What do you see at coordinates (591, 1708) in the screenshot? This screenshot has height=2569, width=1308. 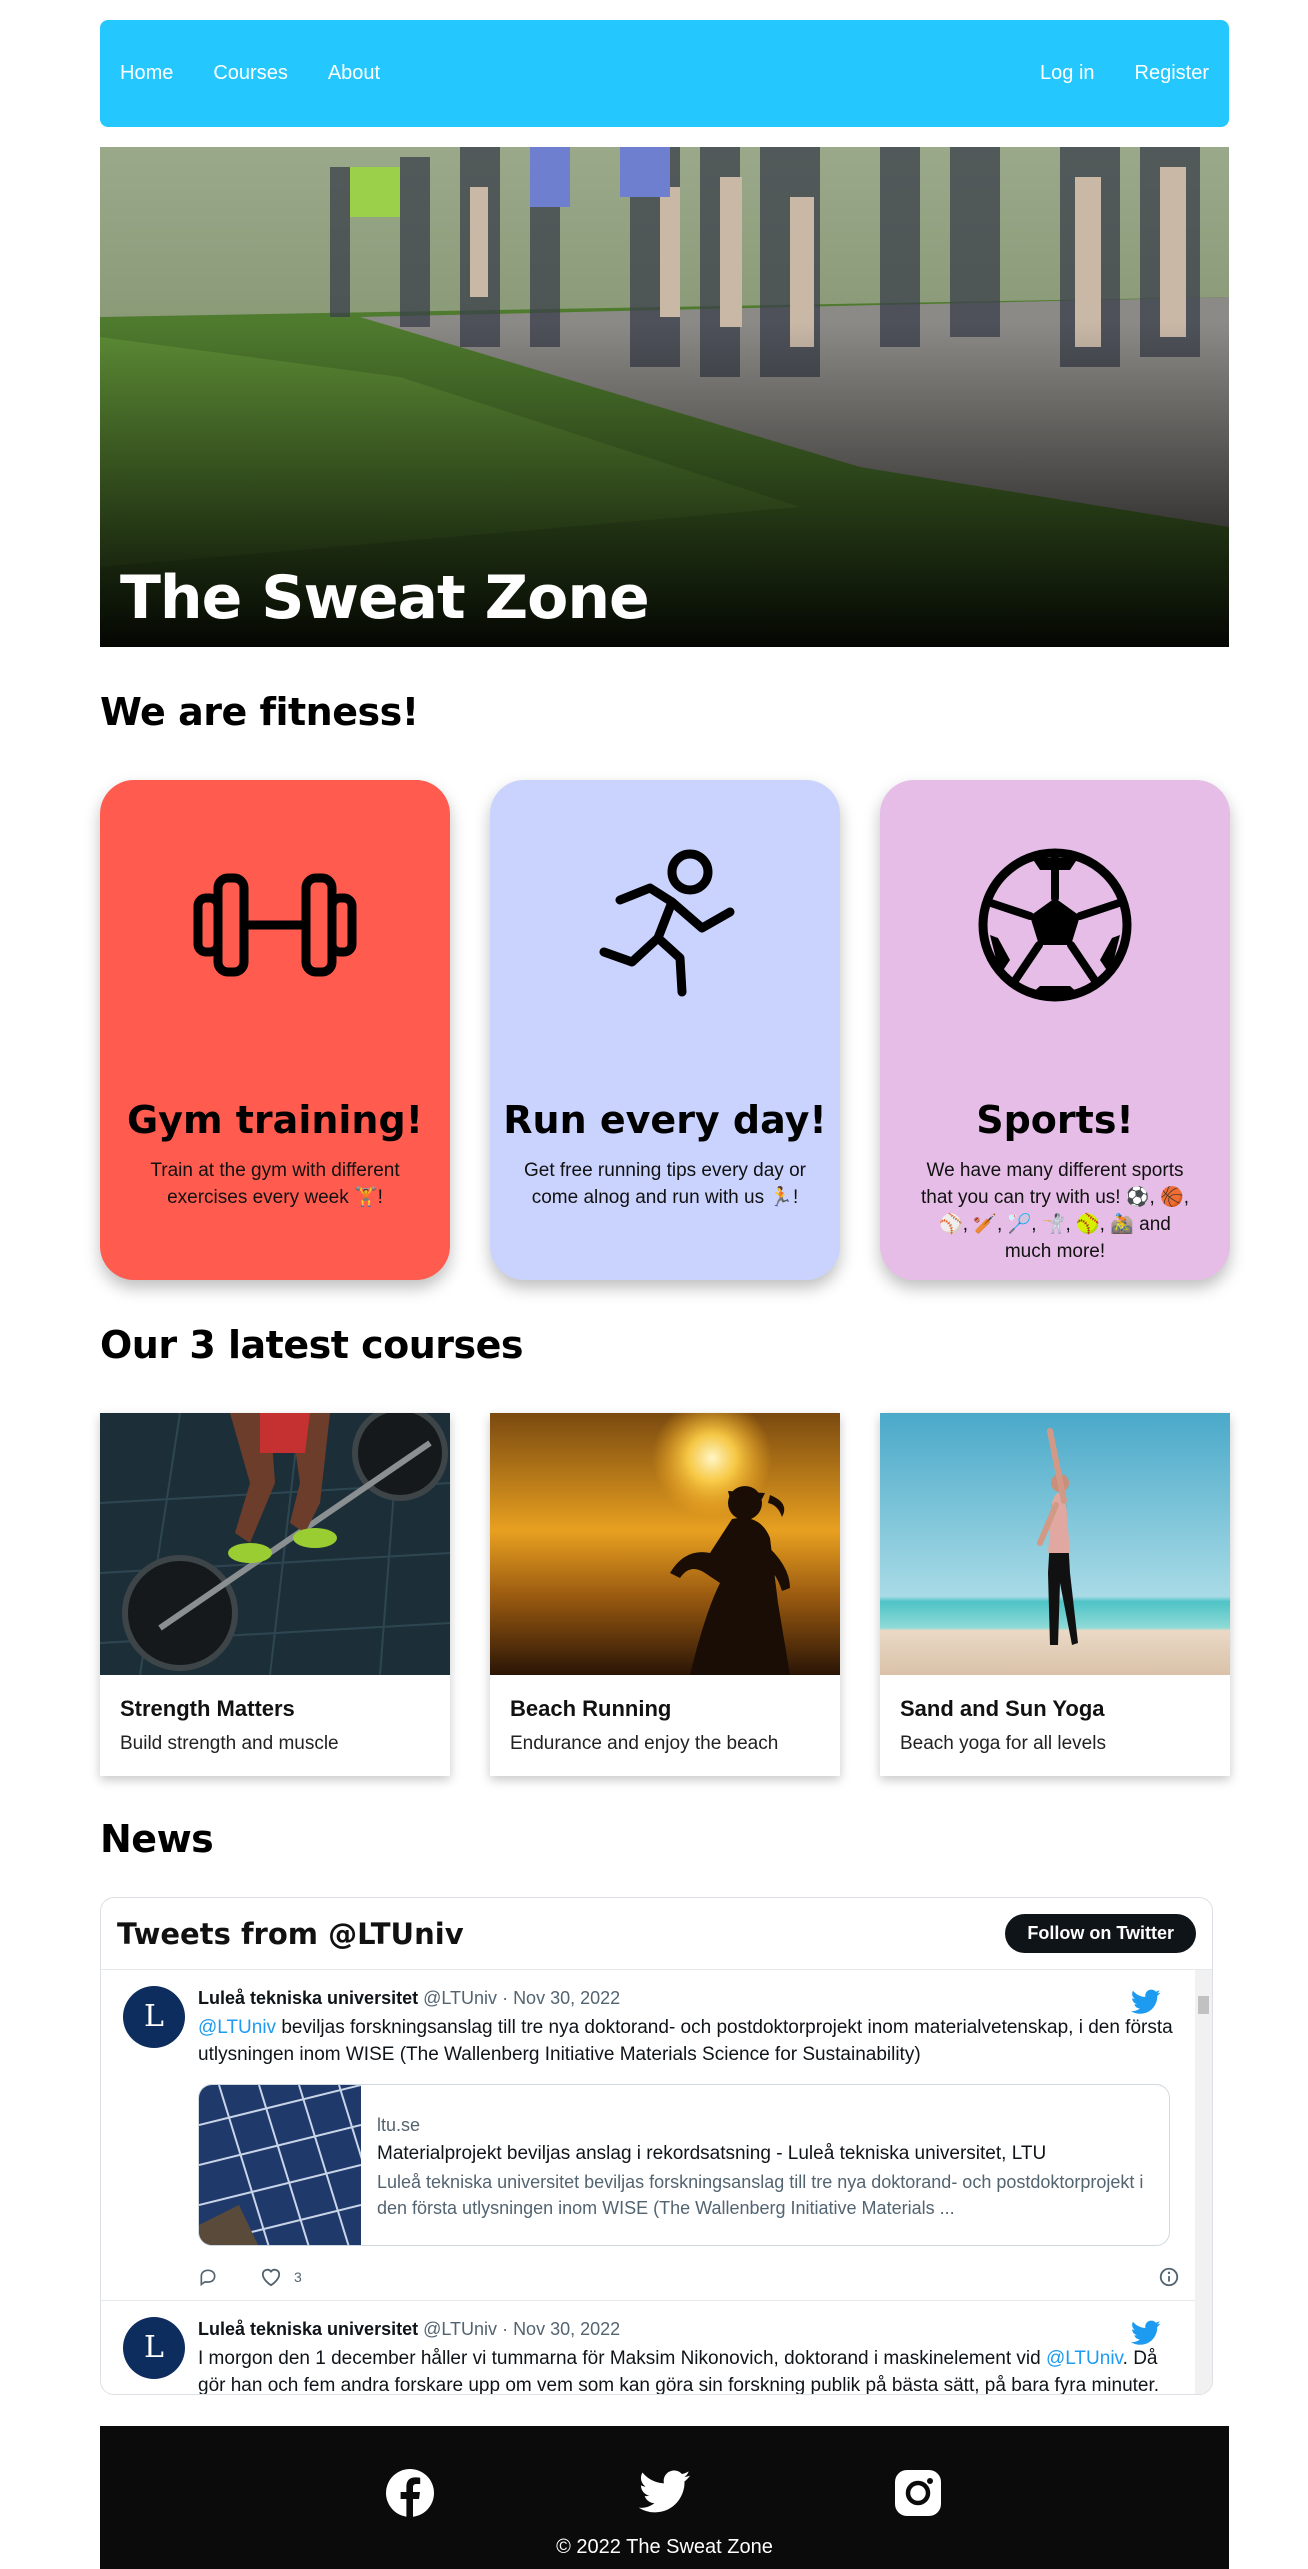 I see `course-title: Beach Running` at bounding box center [591, 1708].